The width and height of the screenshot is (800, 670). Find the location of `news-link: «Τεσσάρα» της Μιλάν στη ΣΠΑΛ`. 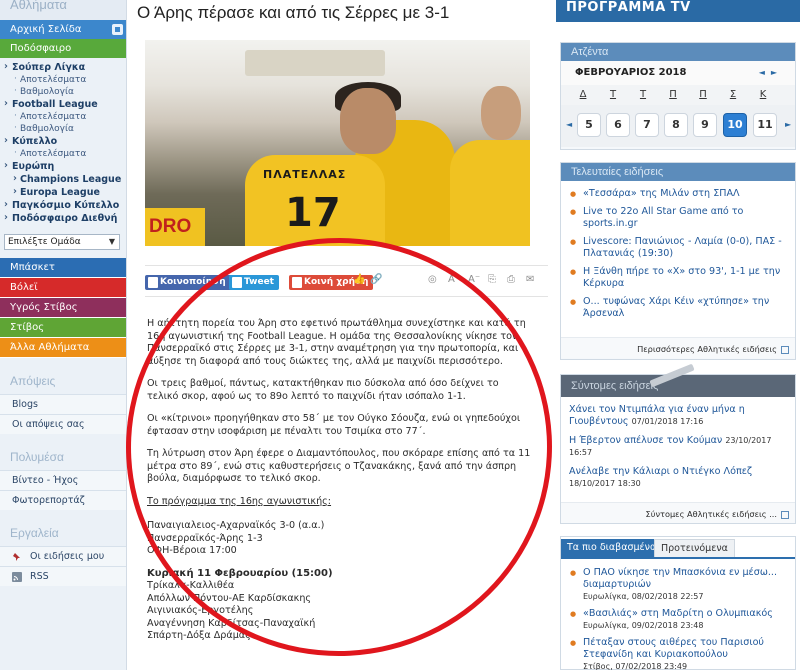

news-link: «Τεσσάρα» της Μιλάν στη ΣΠΑΛ is located at coordinates (678, 195).